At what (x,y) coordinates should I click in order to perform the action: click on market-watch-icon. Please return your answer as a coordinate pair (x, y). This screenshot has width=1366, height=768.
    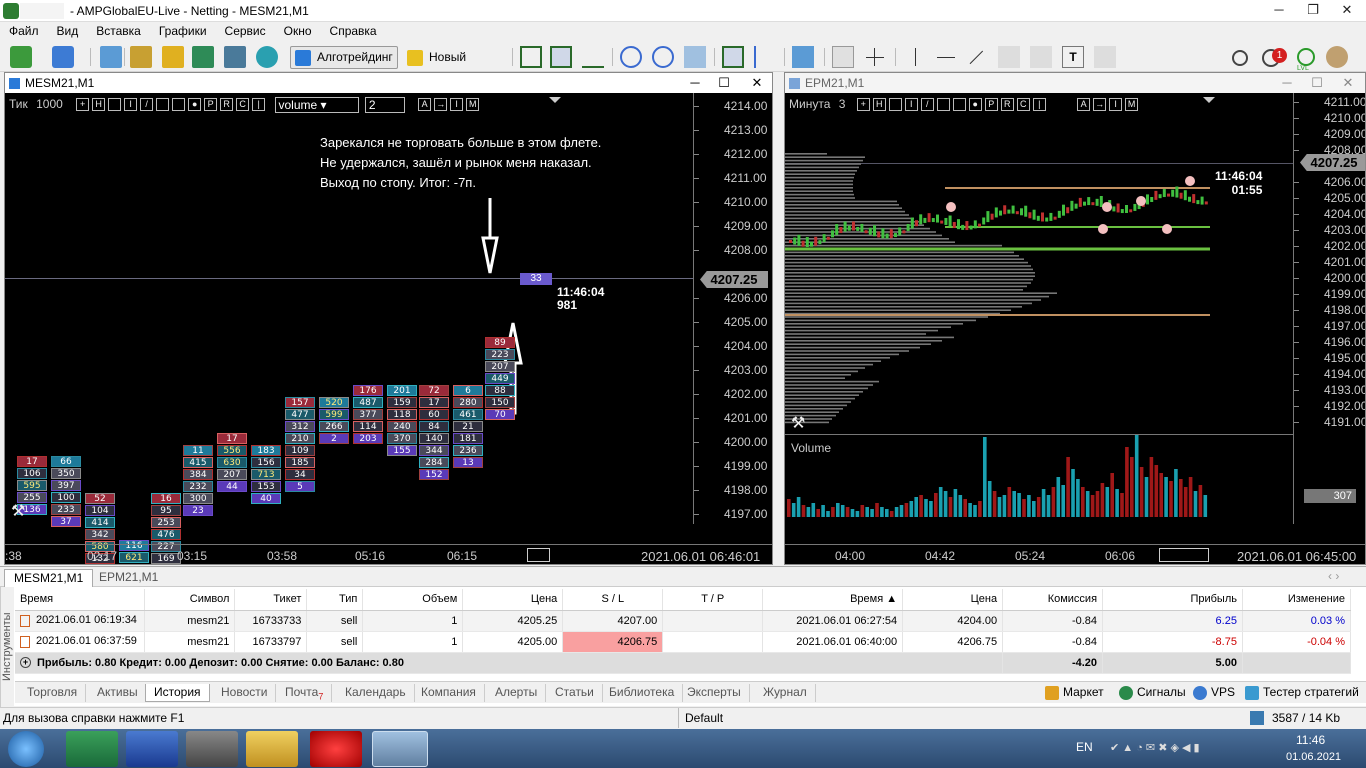
    Looking at the image, I should click on (111, 57).